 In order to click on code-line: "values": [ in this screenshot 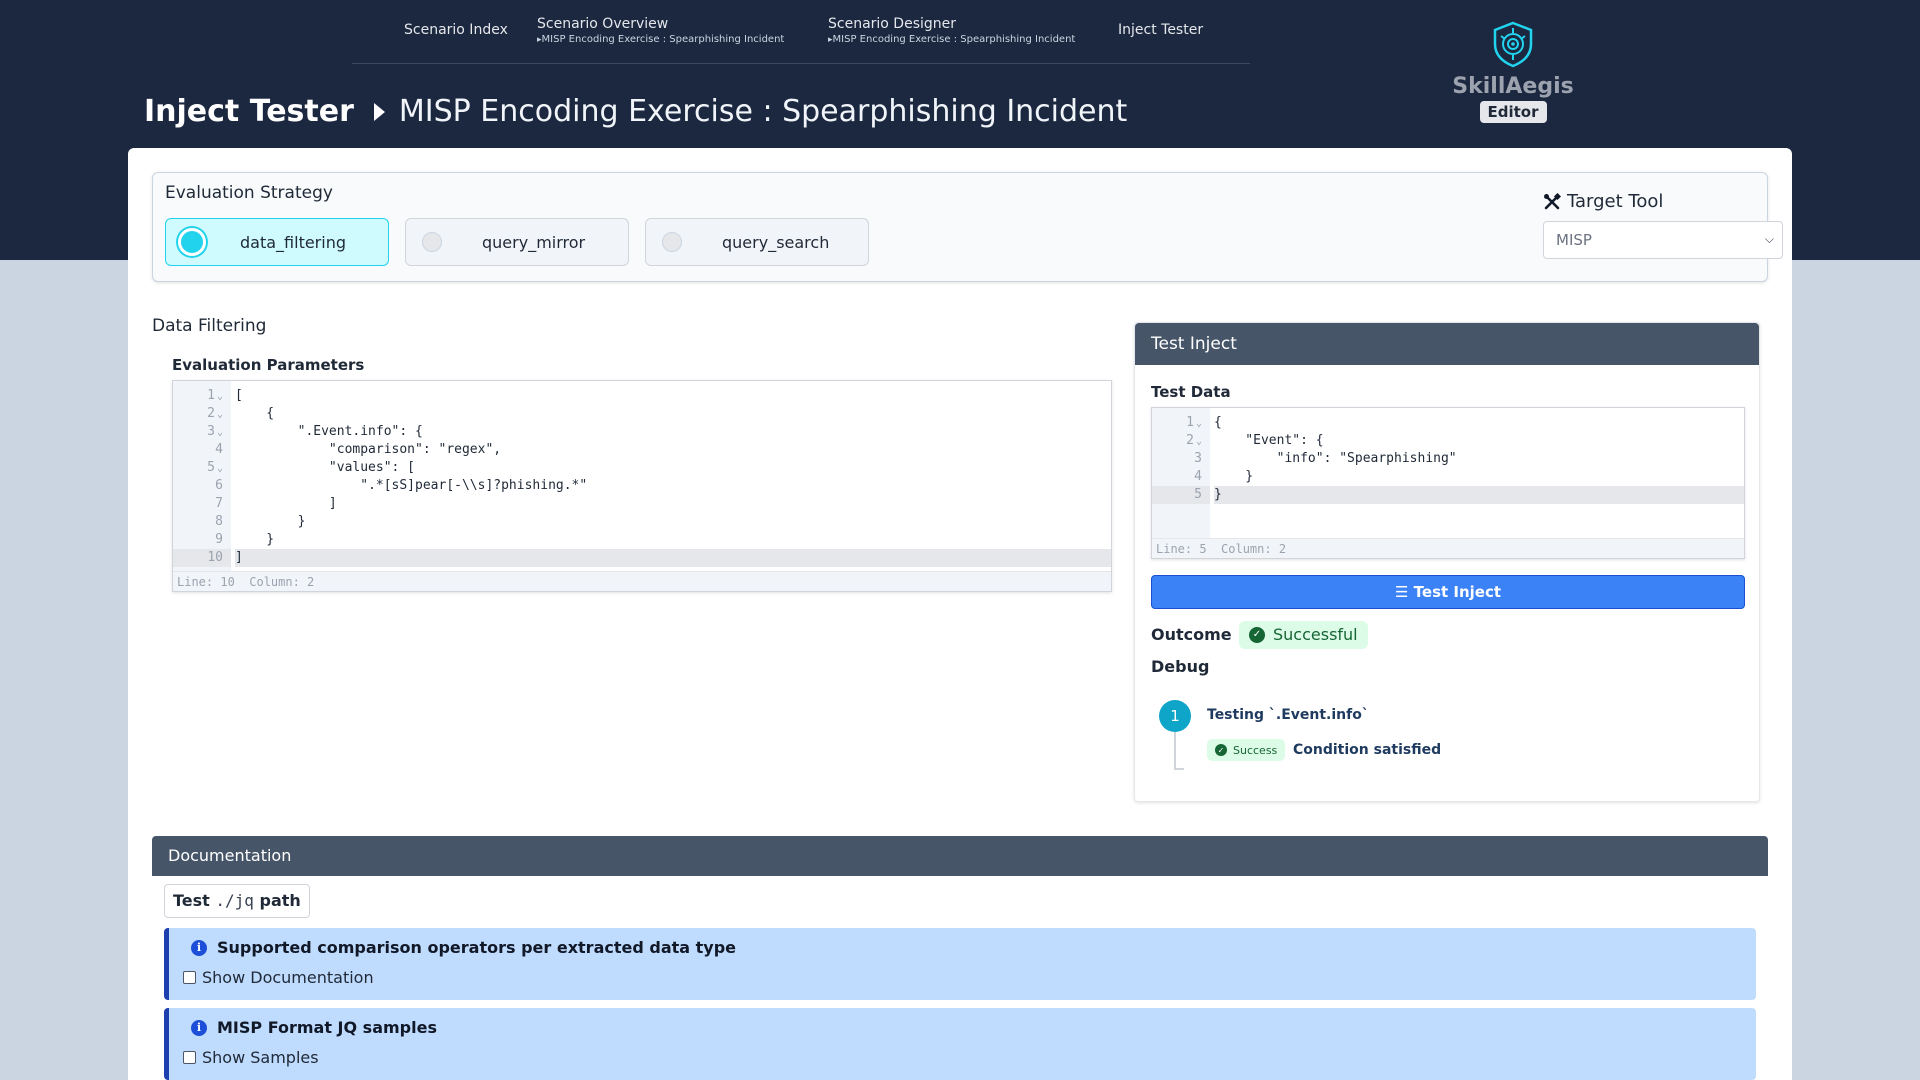, I will do `click(325, 467)`.